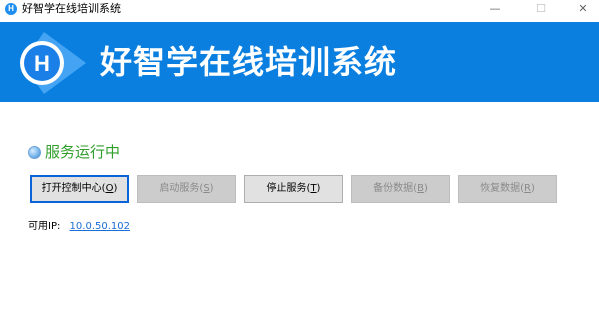 This screenshot has height=313, width=599. What do you see at coordinates (583, 9) in the screenshot?
I see `close-button: ✕` at bounding box center [583, 9].